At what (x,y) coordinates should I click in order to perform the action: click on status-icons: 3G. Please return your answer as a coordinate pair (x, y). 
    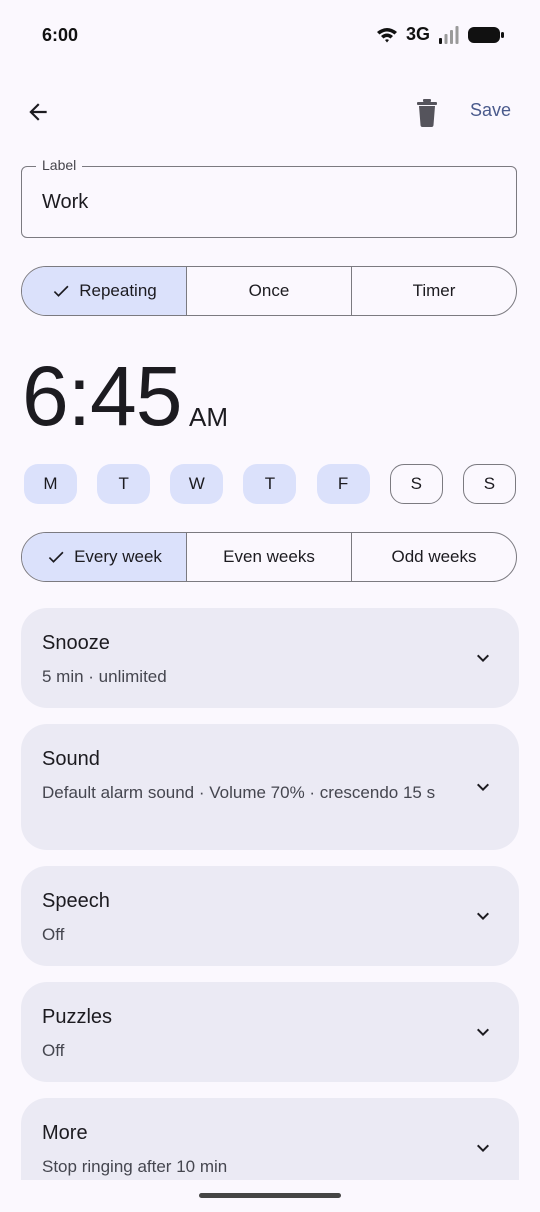
    Looking at the image, I should click on (440, 34).